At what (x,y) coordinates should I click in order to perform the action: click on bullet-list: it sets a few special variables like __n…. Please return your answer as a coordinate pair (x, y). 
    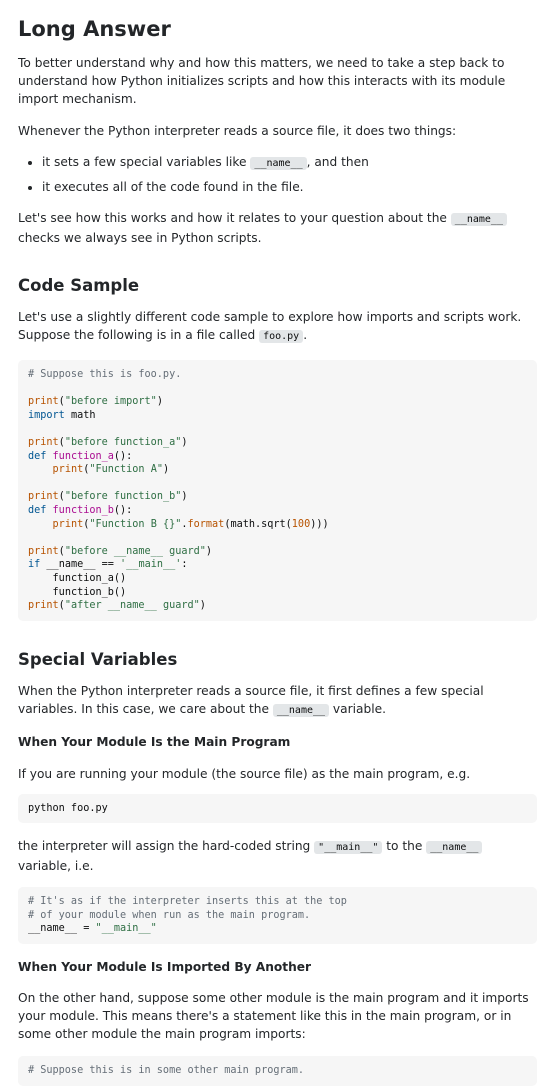
    Looking at the image, I should click on (277, 174).